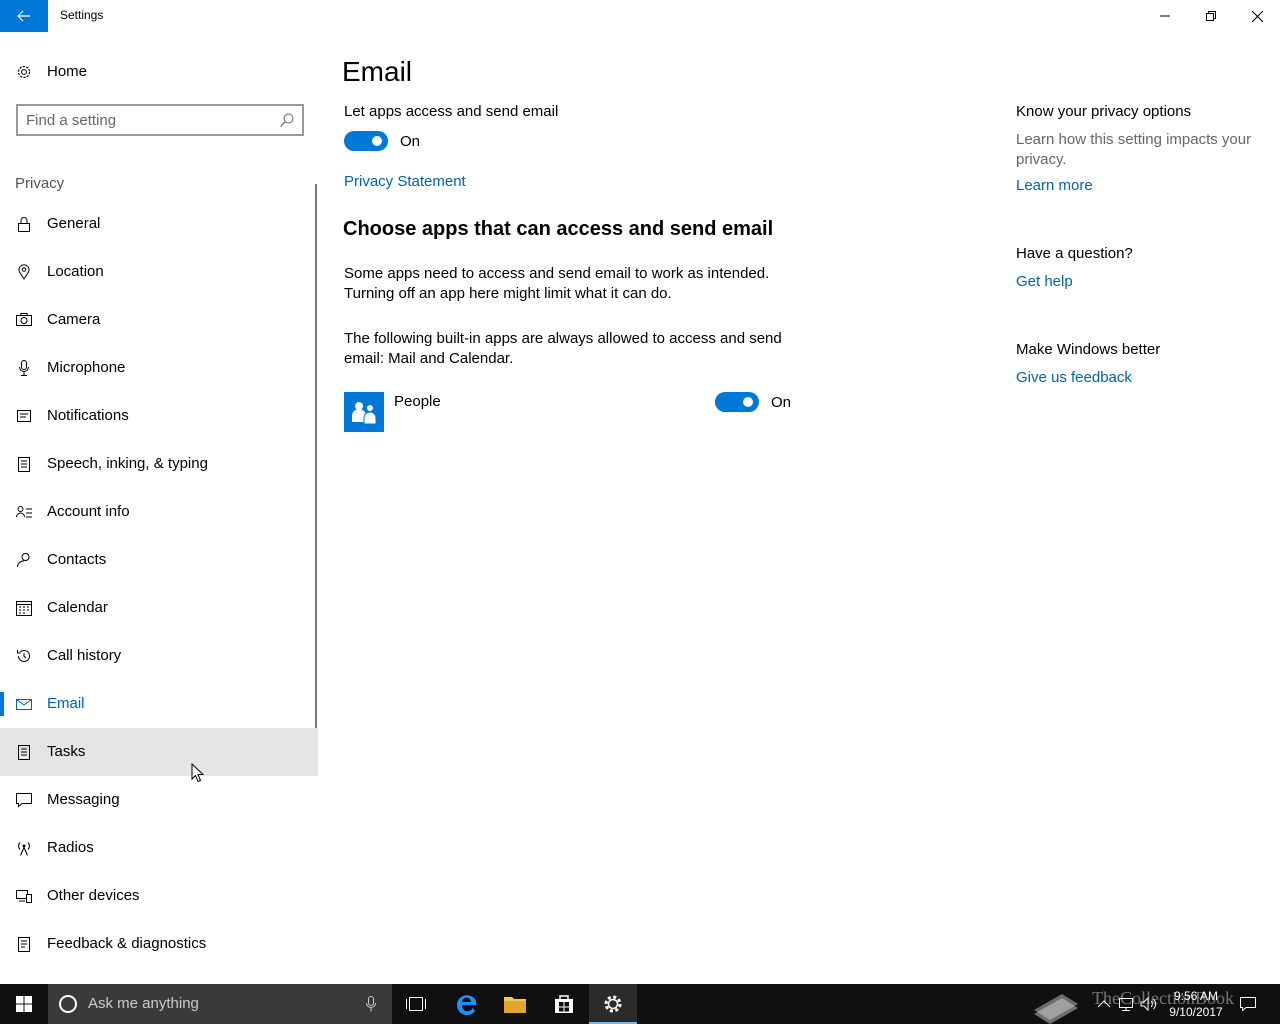 The height and width of the screenshot is (1024, 1280). I want to click on network-icon, so click(1126, 1004).